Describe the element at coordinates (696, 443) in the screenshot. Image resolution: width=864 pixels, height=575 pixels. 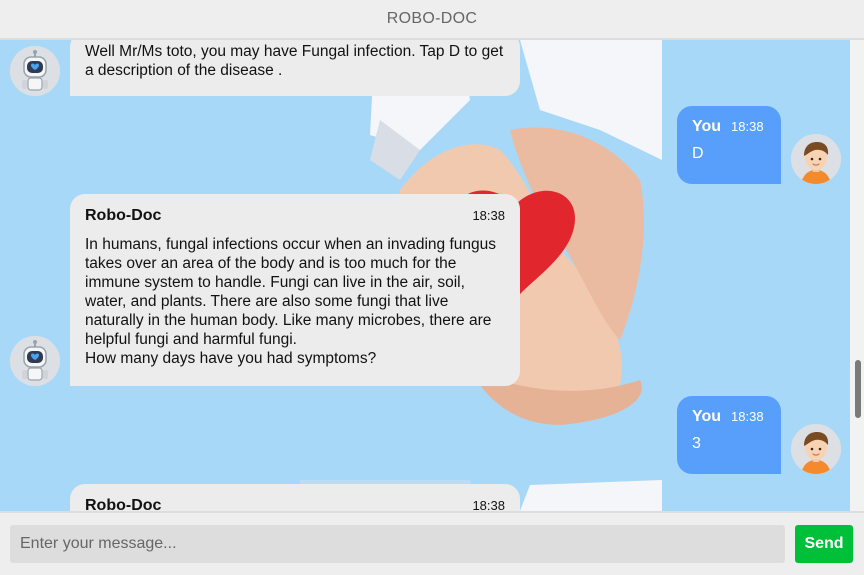
I see `message-text: 3` at that location.